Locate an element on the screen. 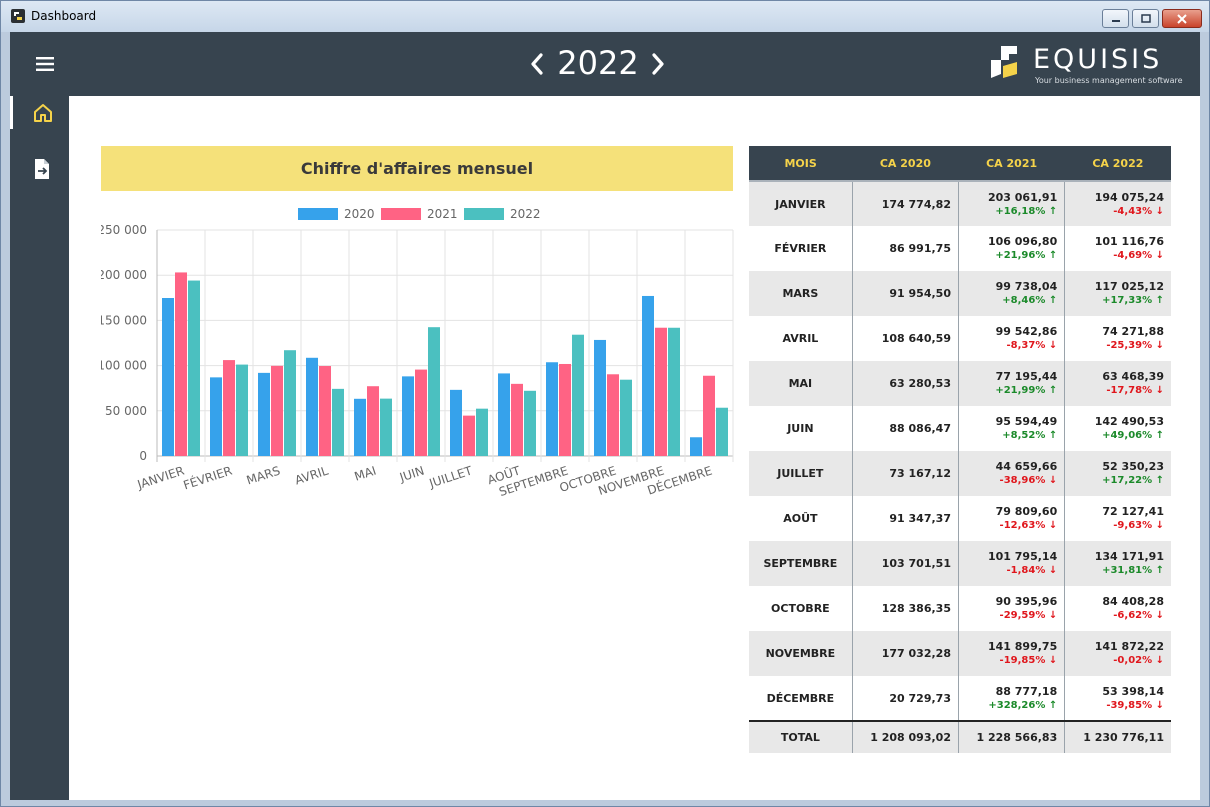 The height and width of the screenshot is (807, 1210). header-ca-2020: CA 2020 is located at coordinates (905, 164).